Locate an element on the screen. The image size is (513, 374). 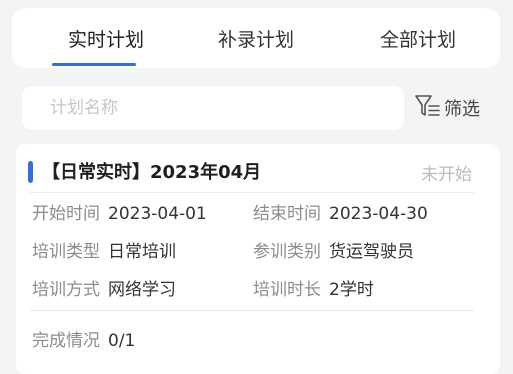
active-tab-indicator is located at coordinates (94, 64).